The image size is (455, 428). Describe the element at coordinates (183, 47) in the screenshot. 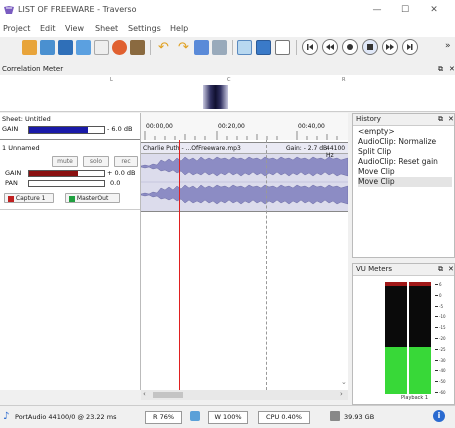

I see `redo-icon: ↷` at that location.